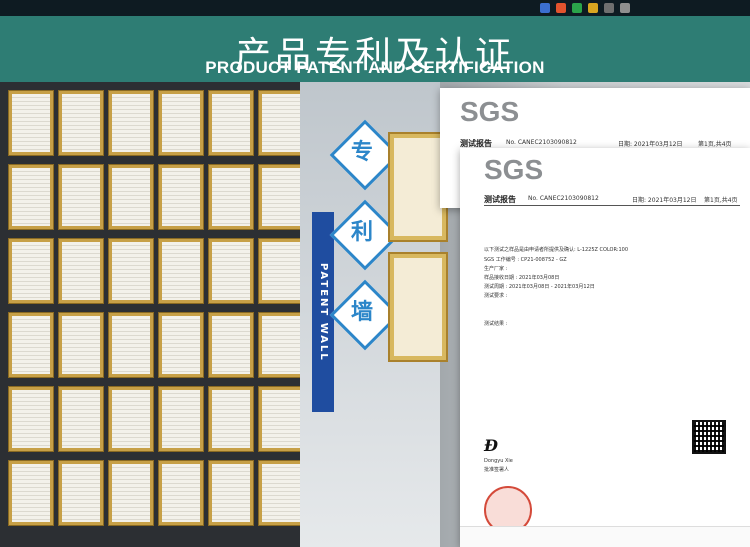 This screenshot has width=750, height=547. What do you see at coordinates (361, 152) in the screenshot?
I see `wall-char-1: 专` at bounding box center [361, 152].